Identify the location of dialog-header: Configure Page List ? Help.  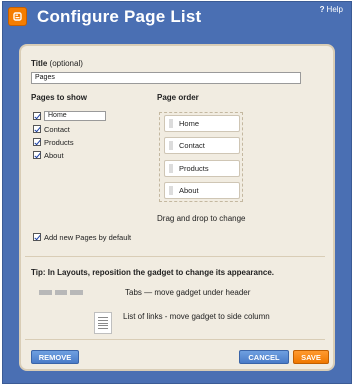
(177, 18).